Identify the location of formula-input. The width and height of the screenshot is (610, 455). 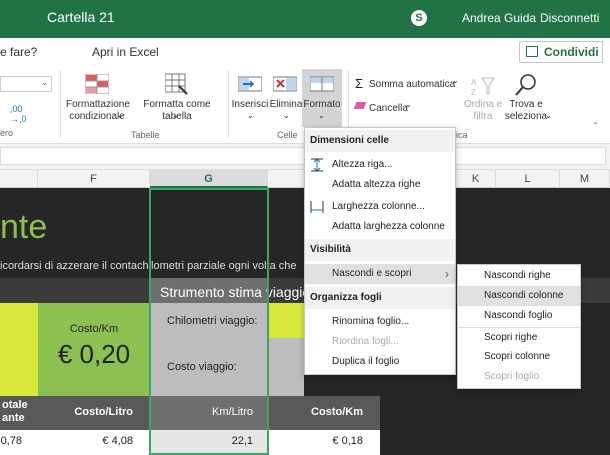
(303, 156).